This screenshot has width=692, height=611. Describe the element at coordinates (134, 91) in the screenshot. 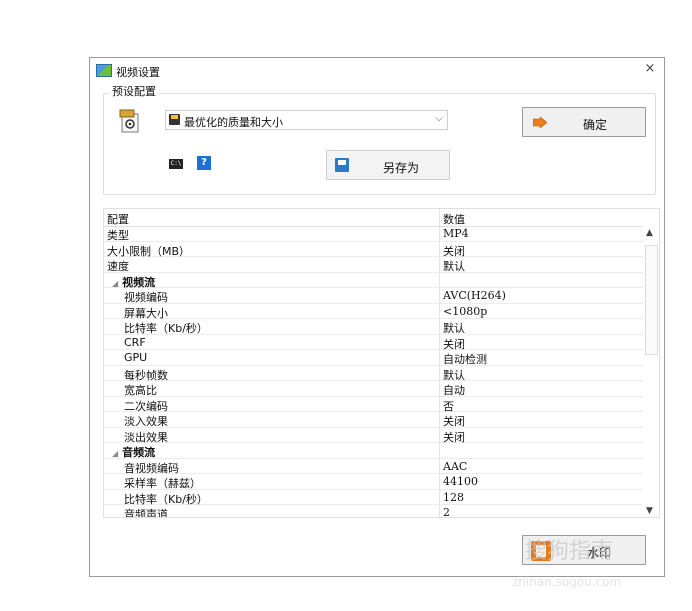

I see `preset-group-label: 预设配置` at that location.